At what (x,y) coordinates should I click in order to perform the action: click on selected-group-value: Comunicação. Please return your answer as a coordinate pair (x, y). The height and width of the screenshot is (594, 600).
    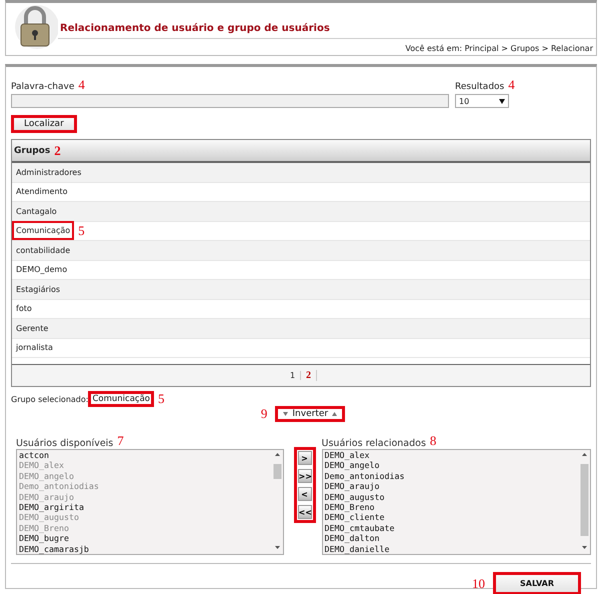
    Looking at the image, I should click on (121, 399).